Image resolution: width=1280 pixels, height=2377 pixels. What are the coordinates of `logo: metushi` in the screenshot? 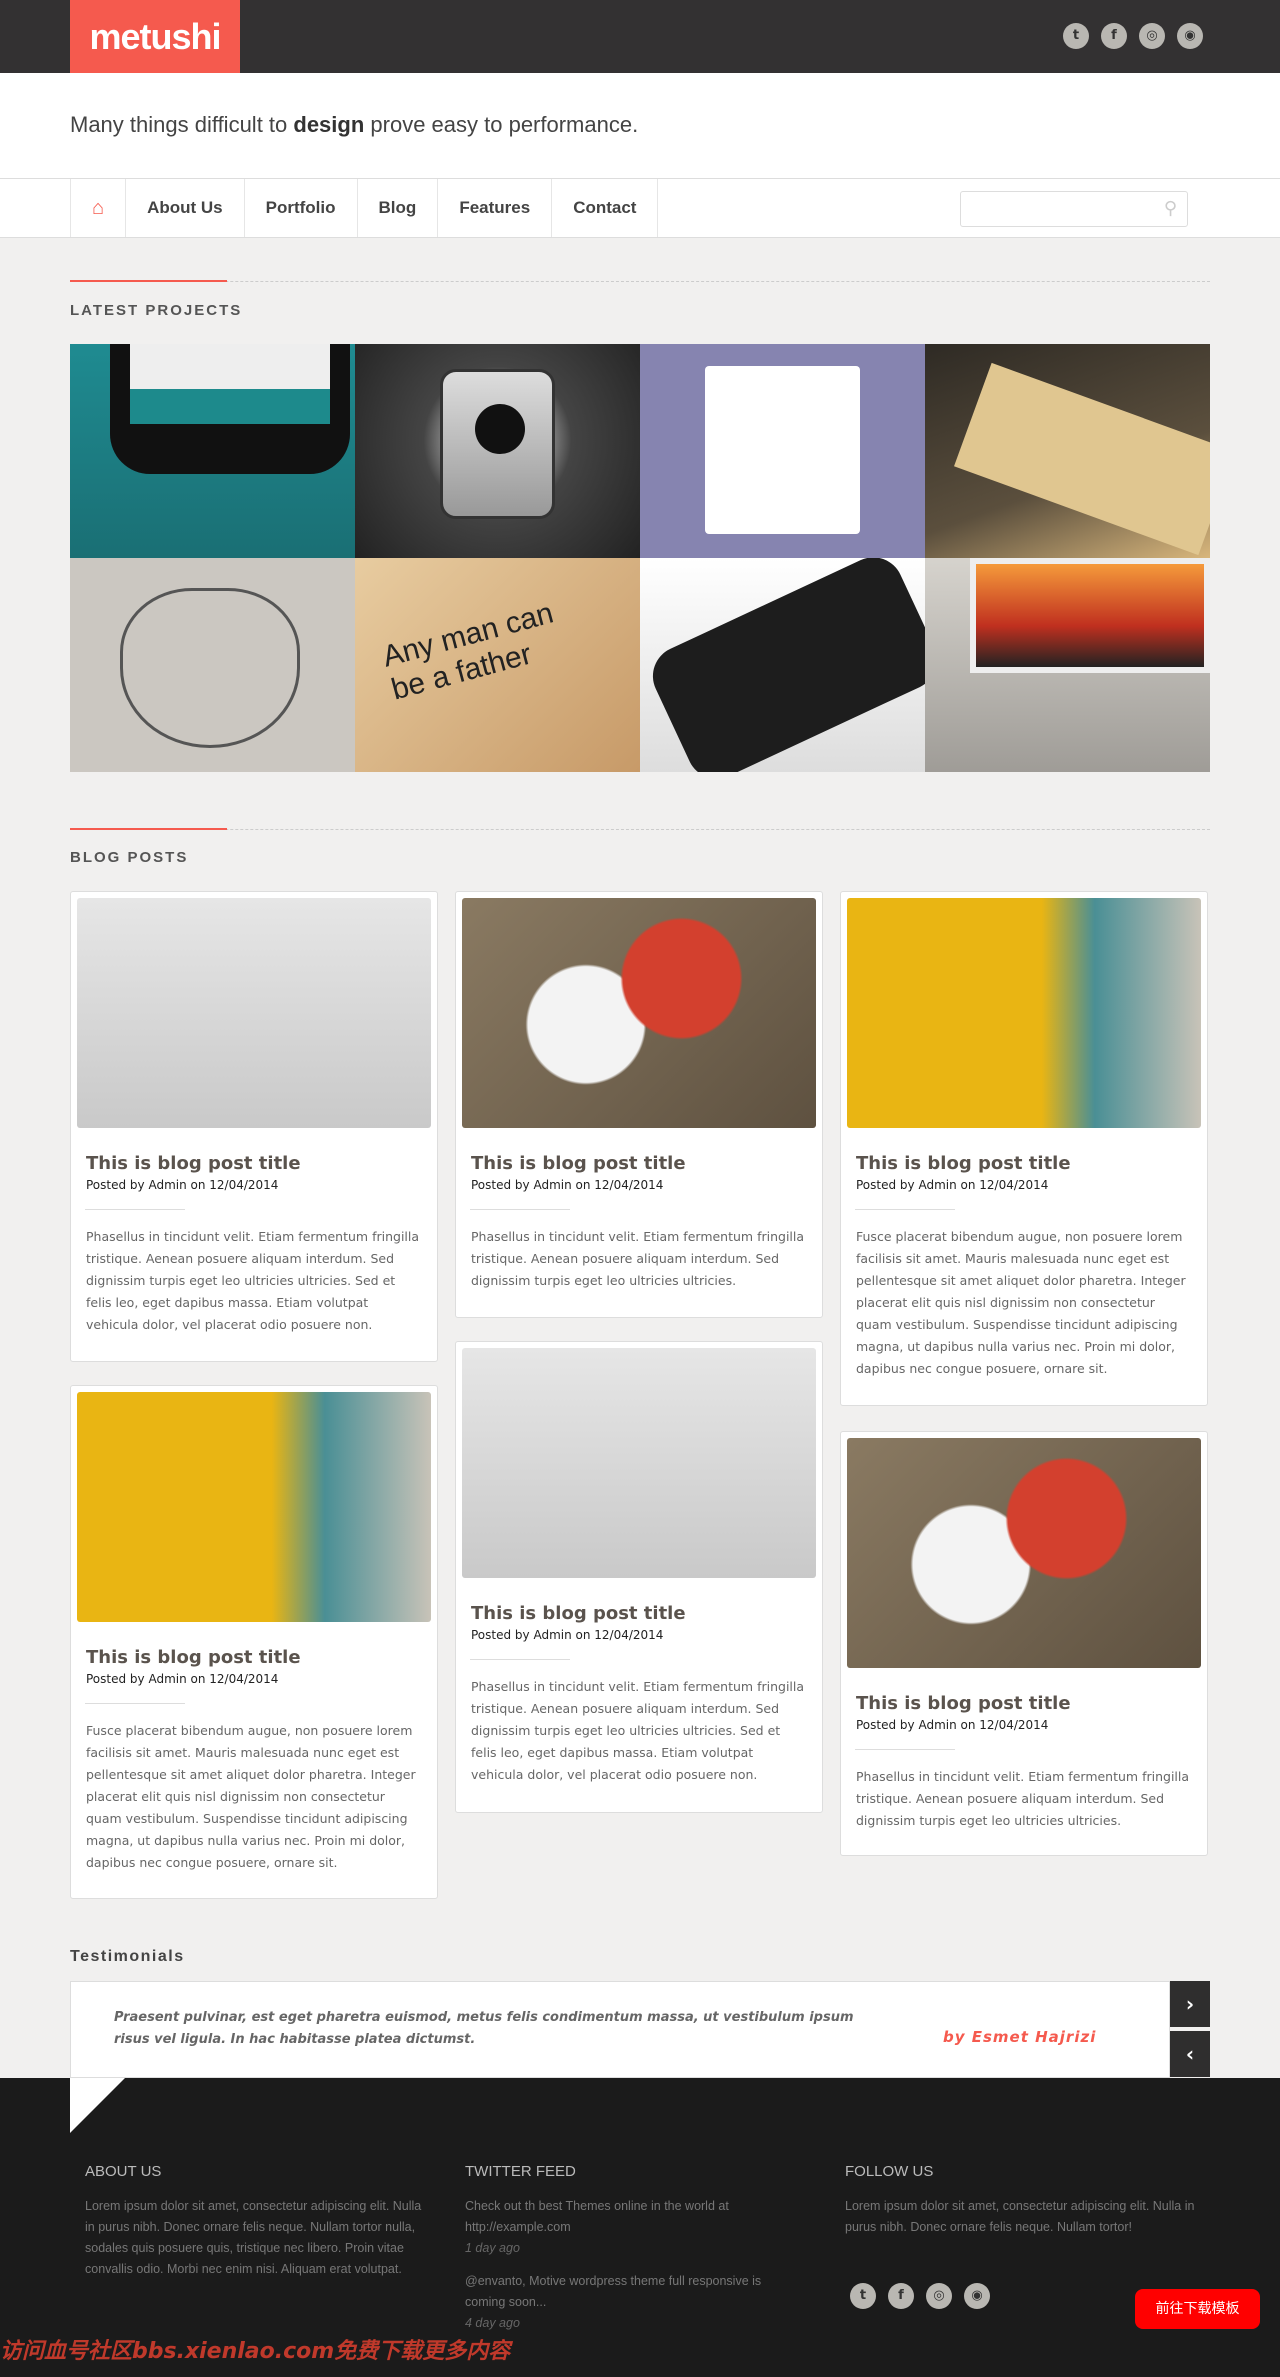 It's located at (155, 36).